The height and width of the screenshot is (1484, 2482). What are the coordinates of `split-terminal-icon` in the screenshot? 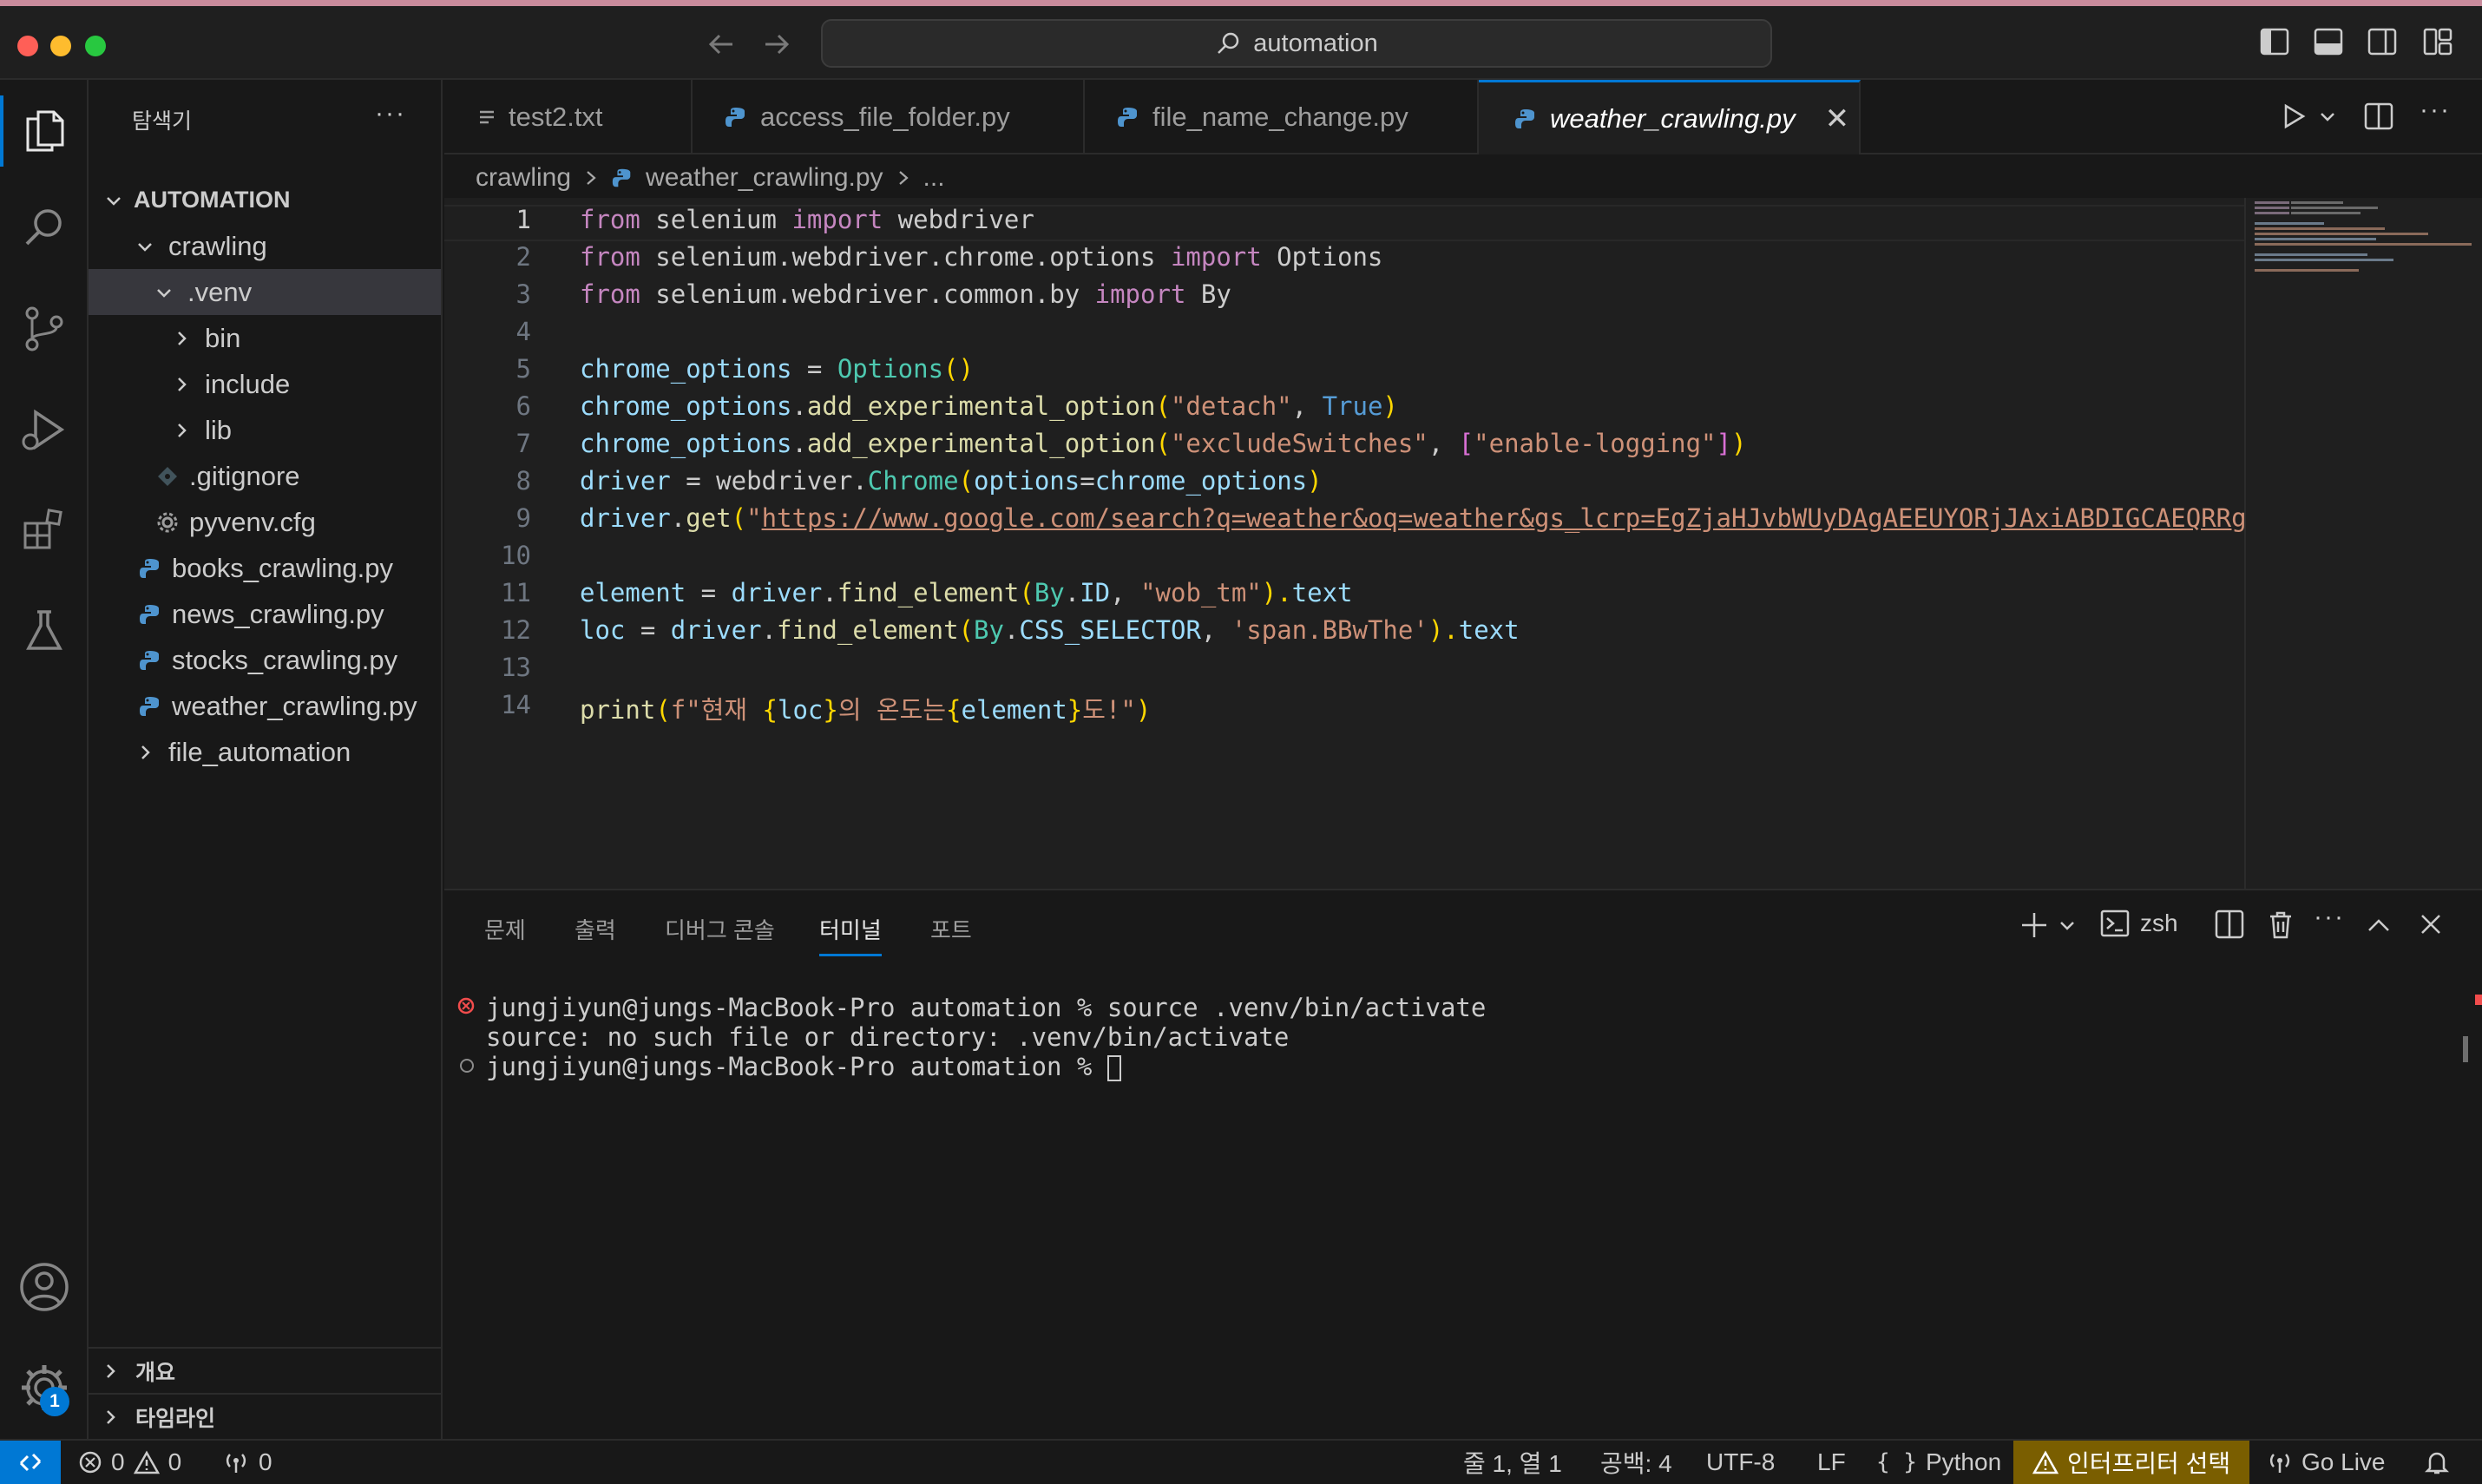 It's located at (2229, 924).